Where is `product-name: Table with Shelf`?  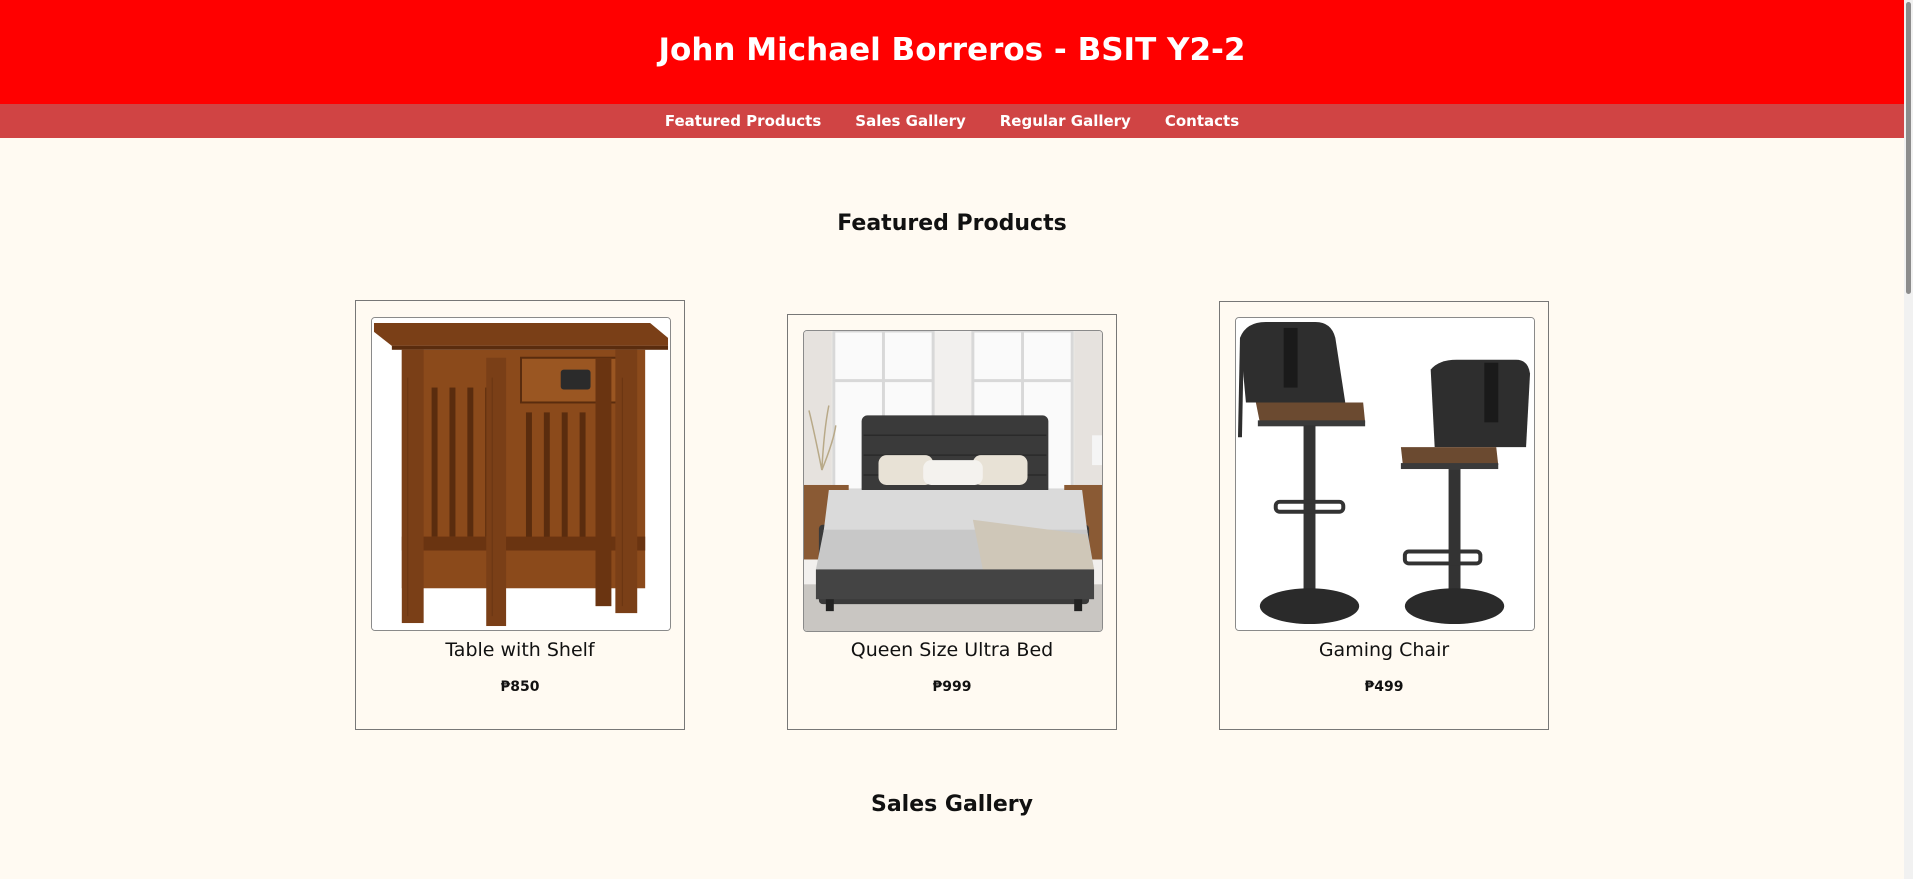 product-name: Table with Shelf is located at coordinates (520, 650).